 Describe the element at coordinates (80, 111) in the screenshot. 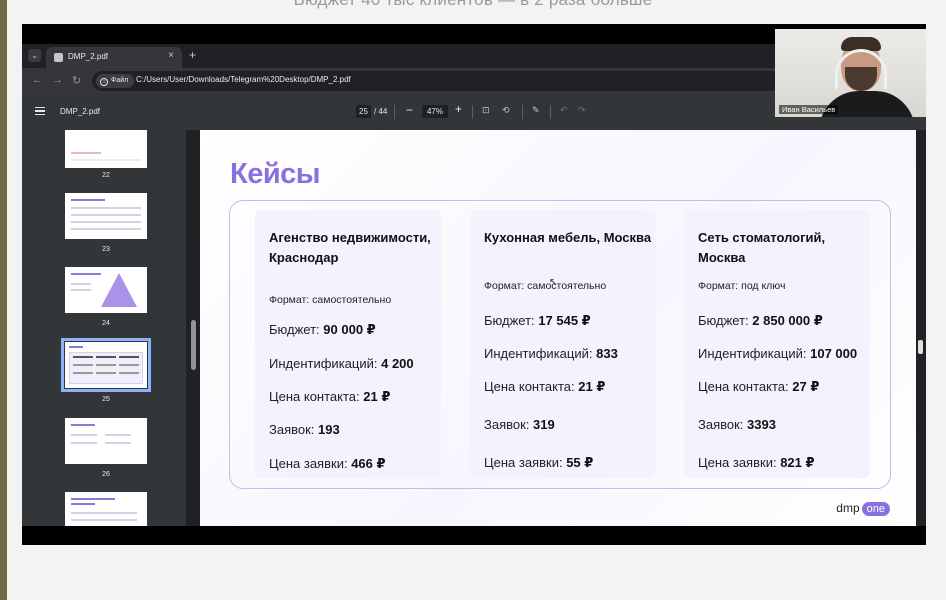

I see `pdf-file-name: DMP_2.pdf` at that location.